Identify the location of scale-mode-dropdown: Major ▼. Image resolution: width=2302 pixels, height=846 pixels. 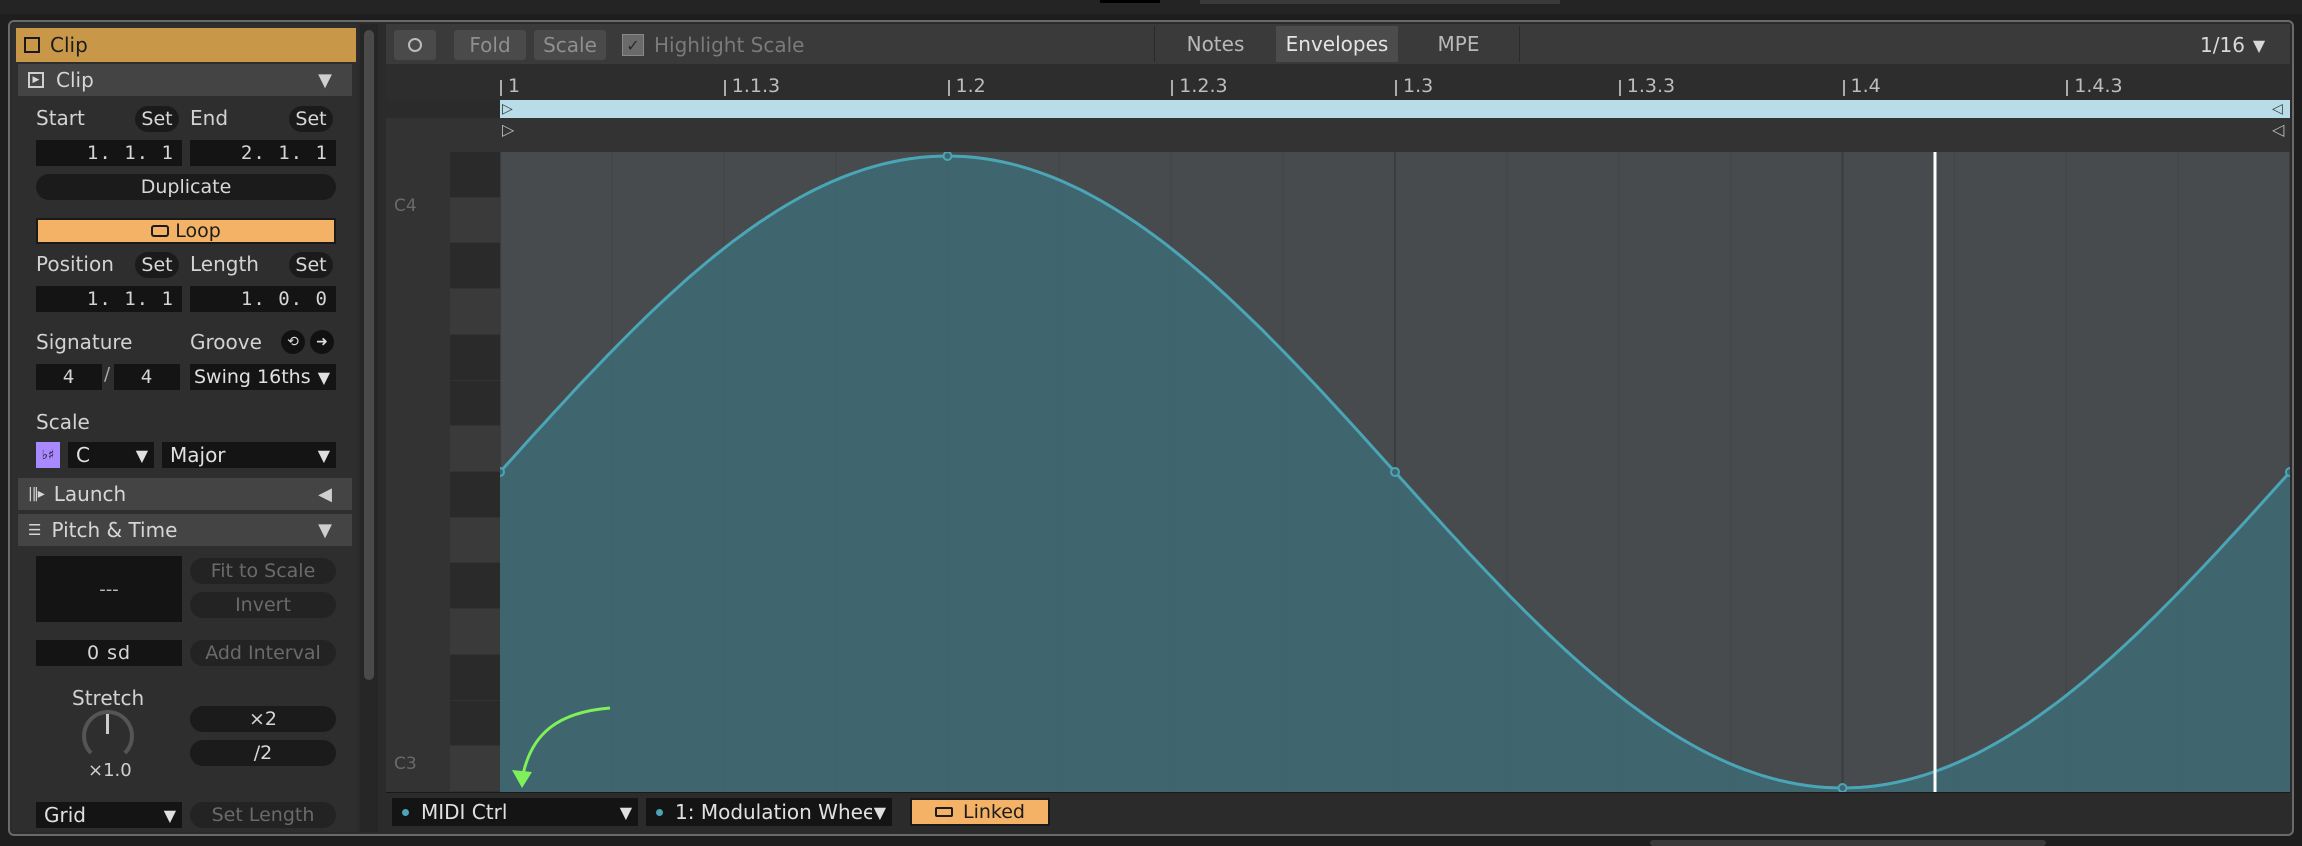
(249, 455).